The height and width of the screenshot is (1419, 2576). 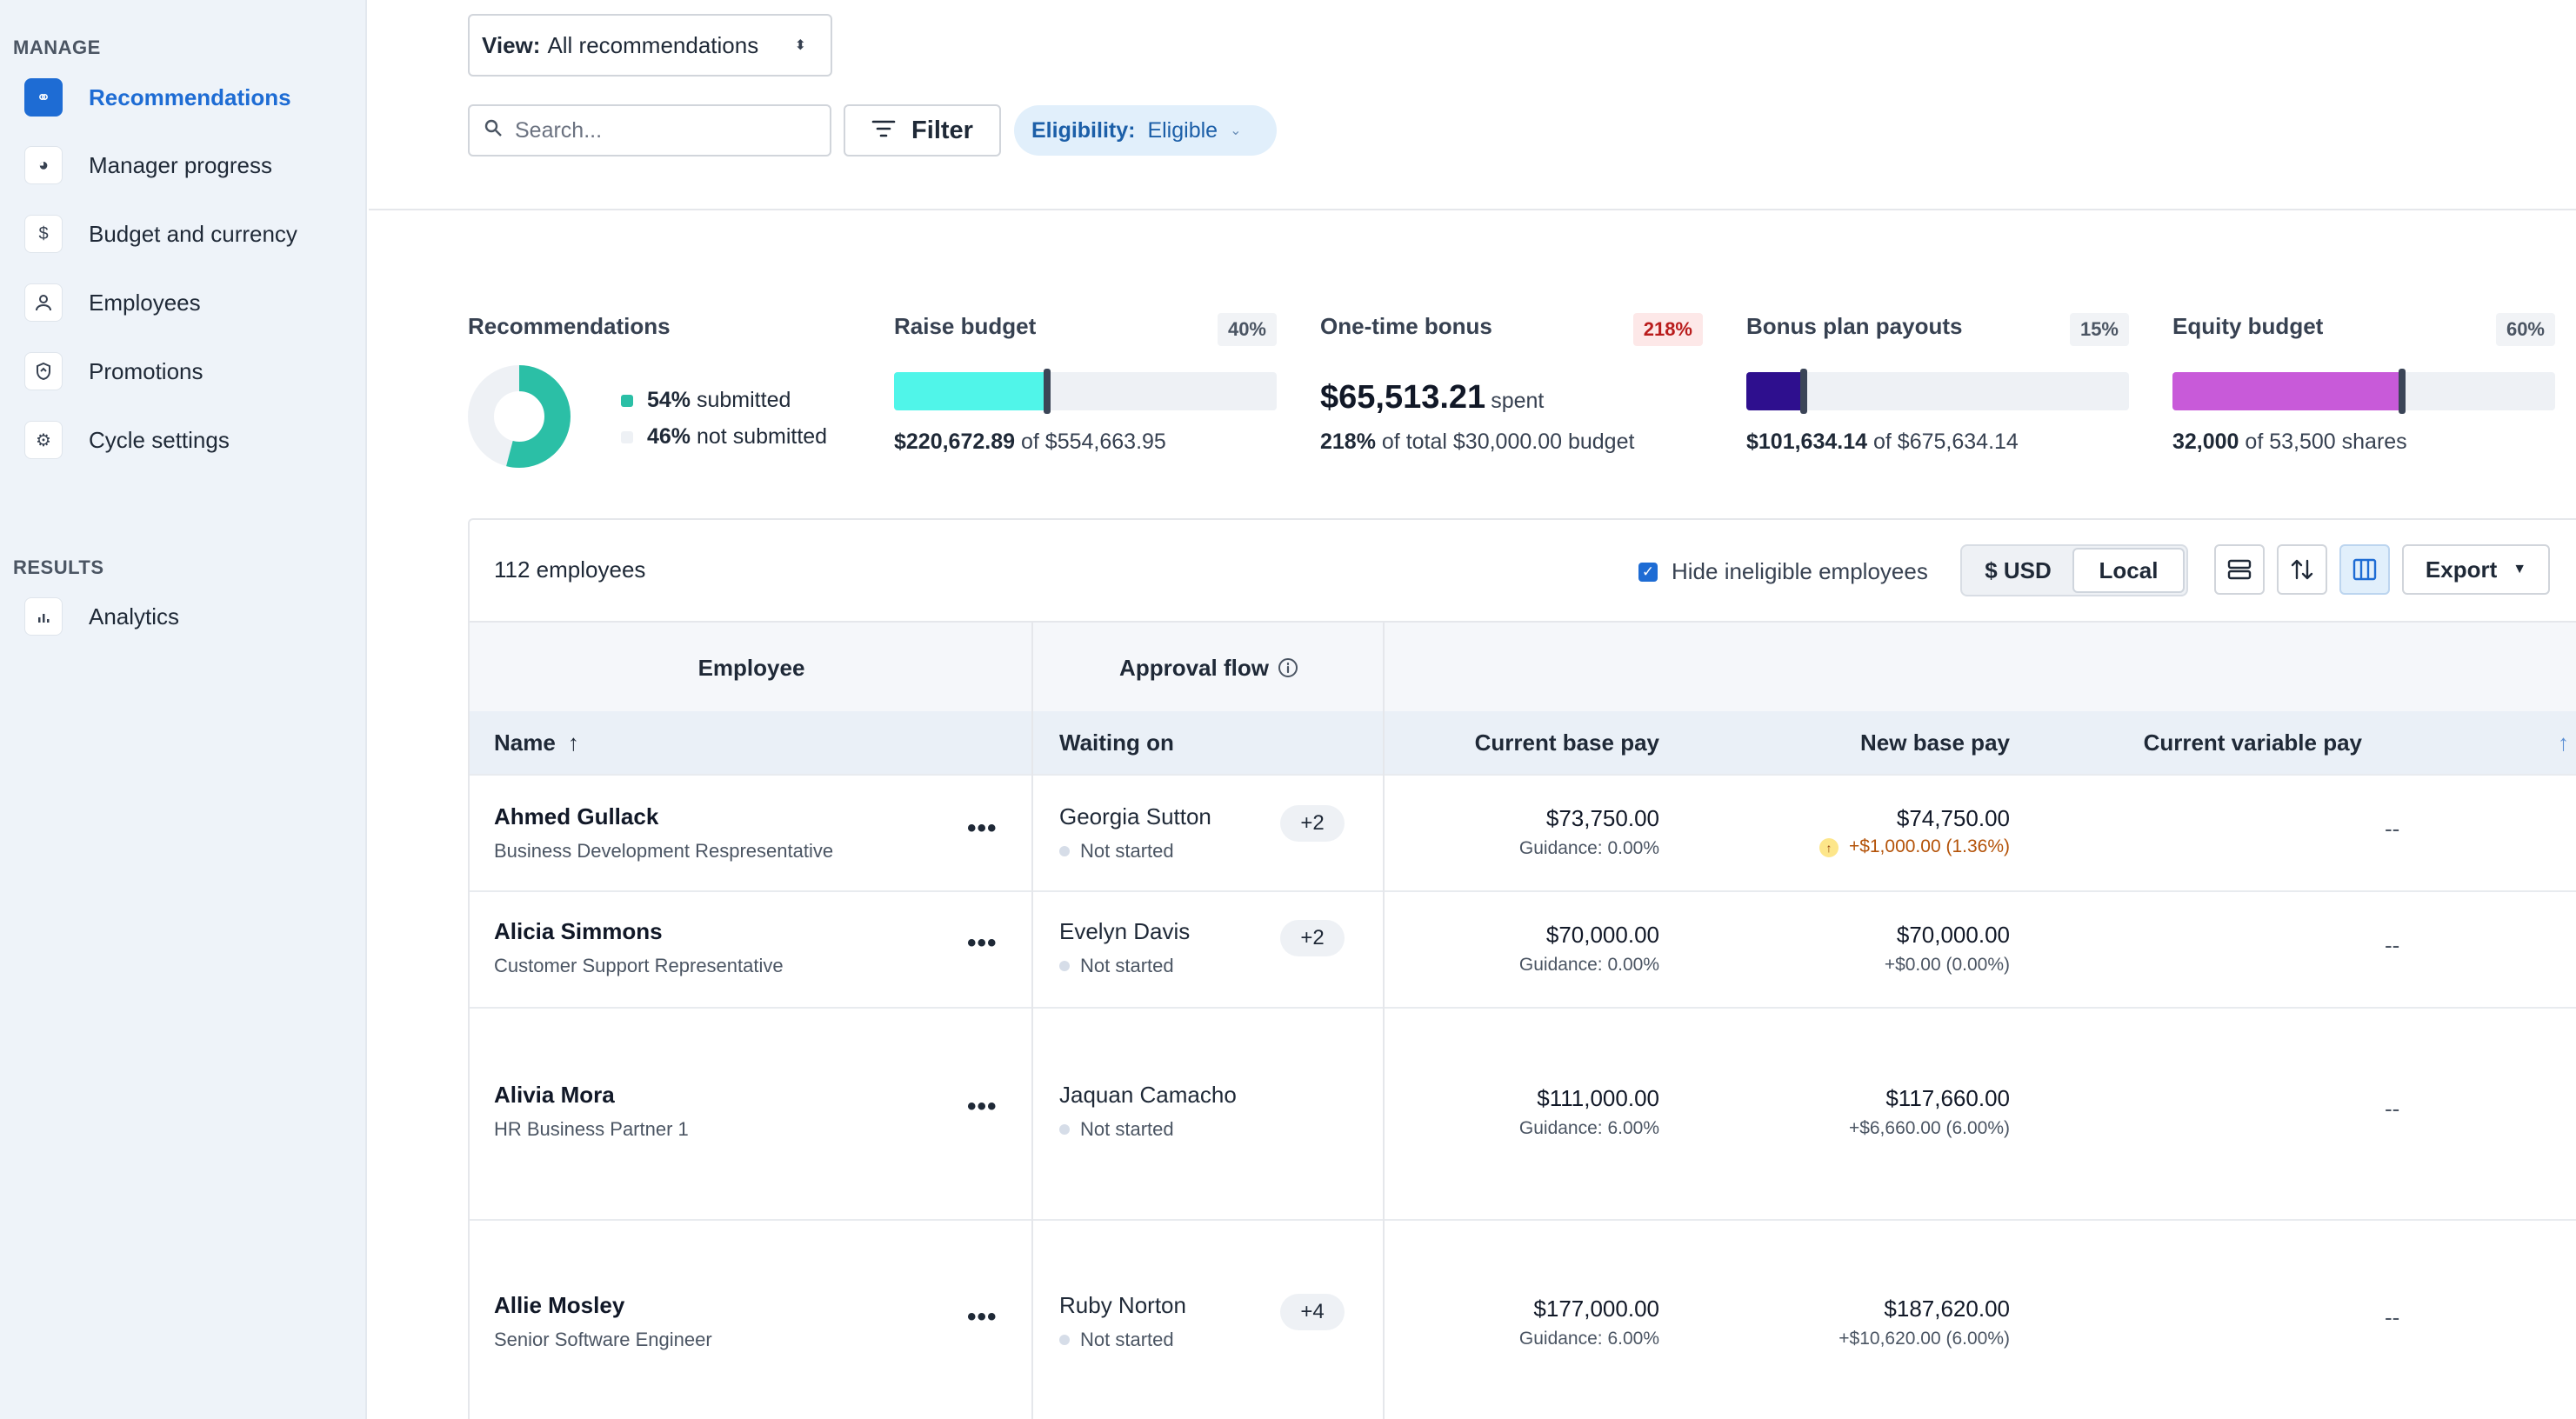 What do you see at coordinates (1775, 391) in the screenshot?
I see `bonus-plan-bar-fill` at bounding box center [1775, 391].